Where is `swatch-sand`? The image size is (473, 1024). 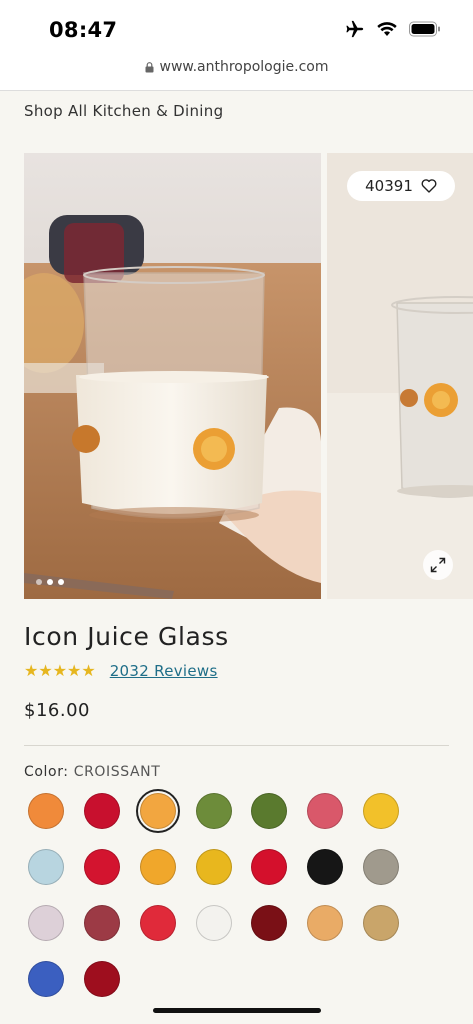 swatch-sand is located at coordinates (381, 867).